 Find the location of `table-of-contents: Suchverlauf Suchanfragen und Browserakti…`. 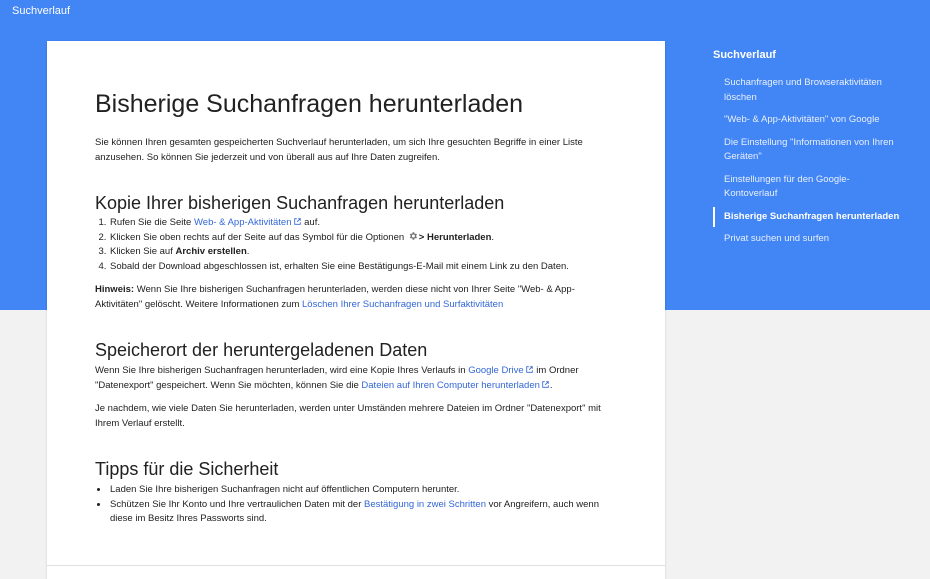

table-of-contents: Suchverlauf Suchanfragen und Browserakti… is located at coordinates (808, 150).